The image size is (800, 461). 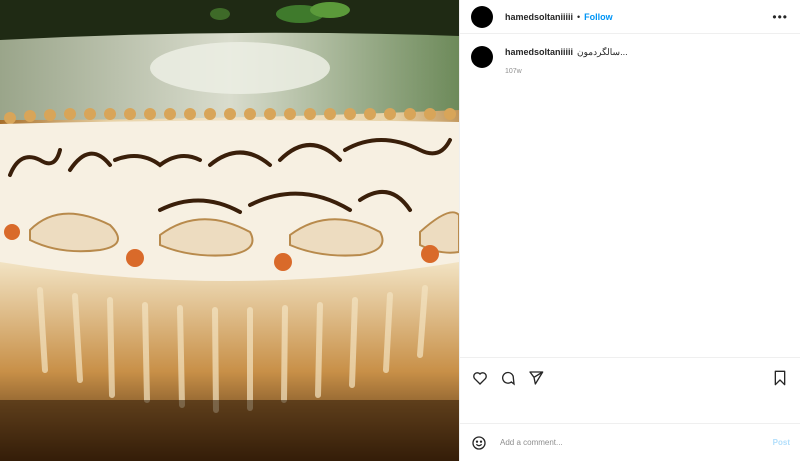 What do you see at coordinates (780, 17) in the screenshot?
I see `more-options-icon: •••` at bounding box center [780, 17].